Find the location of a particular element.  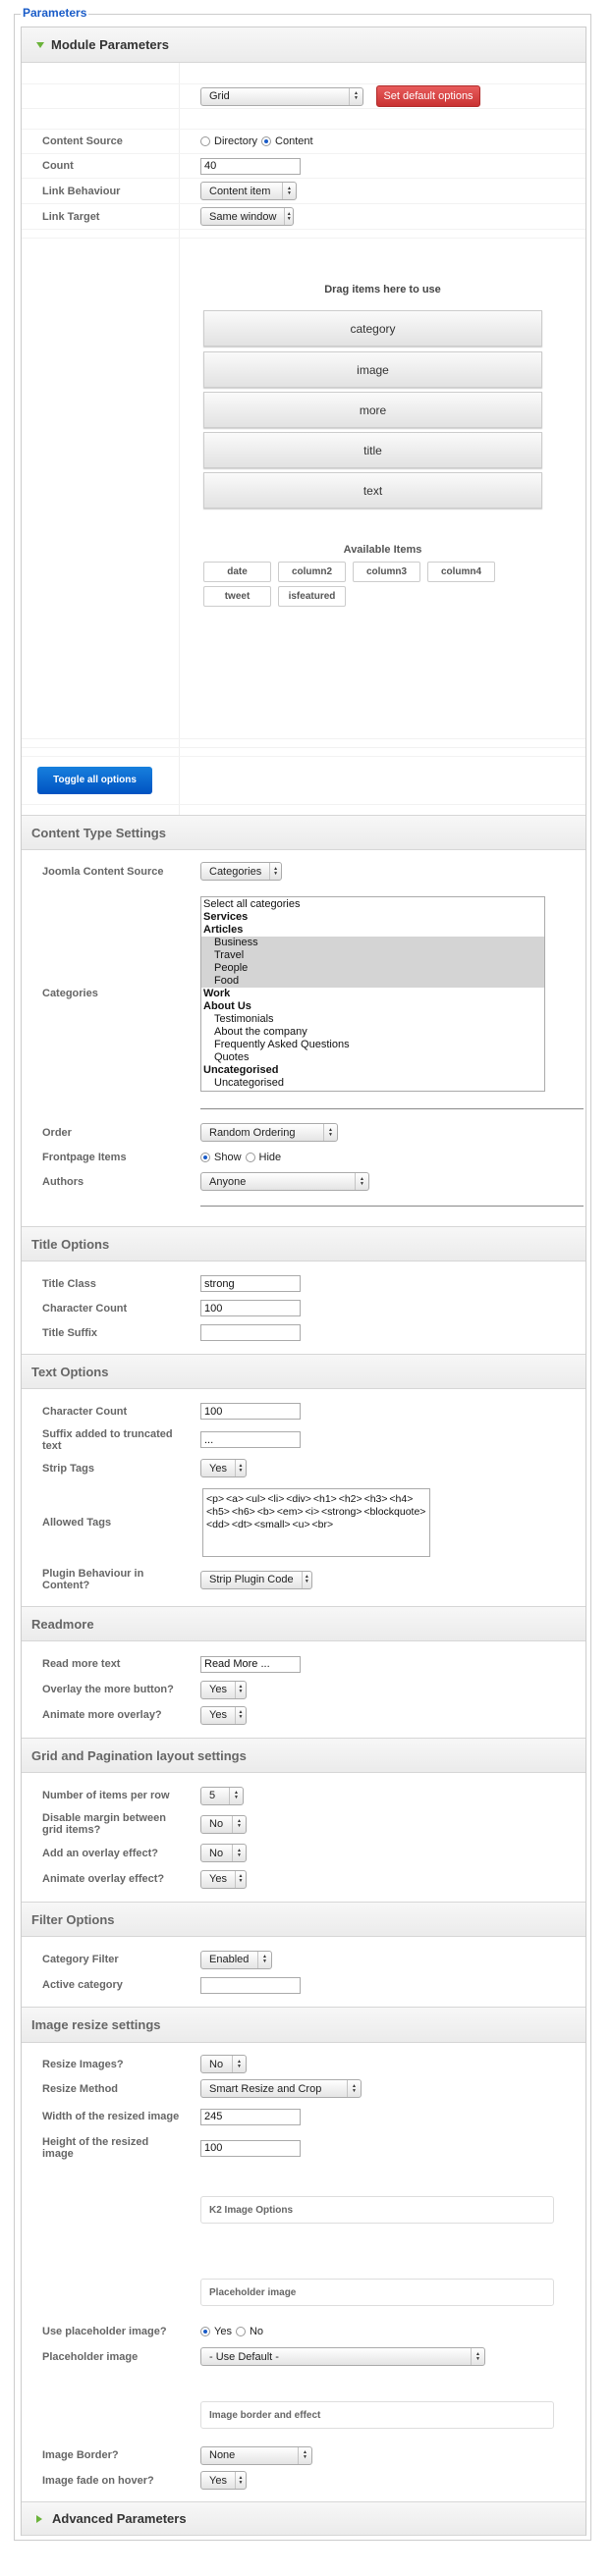

title-class-input is located at coordinates (250, 1283).